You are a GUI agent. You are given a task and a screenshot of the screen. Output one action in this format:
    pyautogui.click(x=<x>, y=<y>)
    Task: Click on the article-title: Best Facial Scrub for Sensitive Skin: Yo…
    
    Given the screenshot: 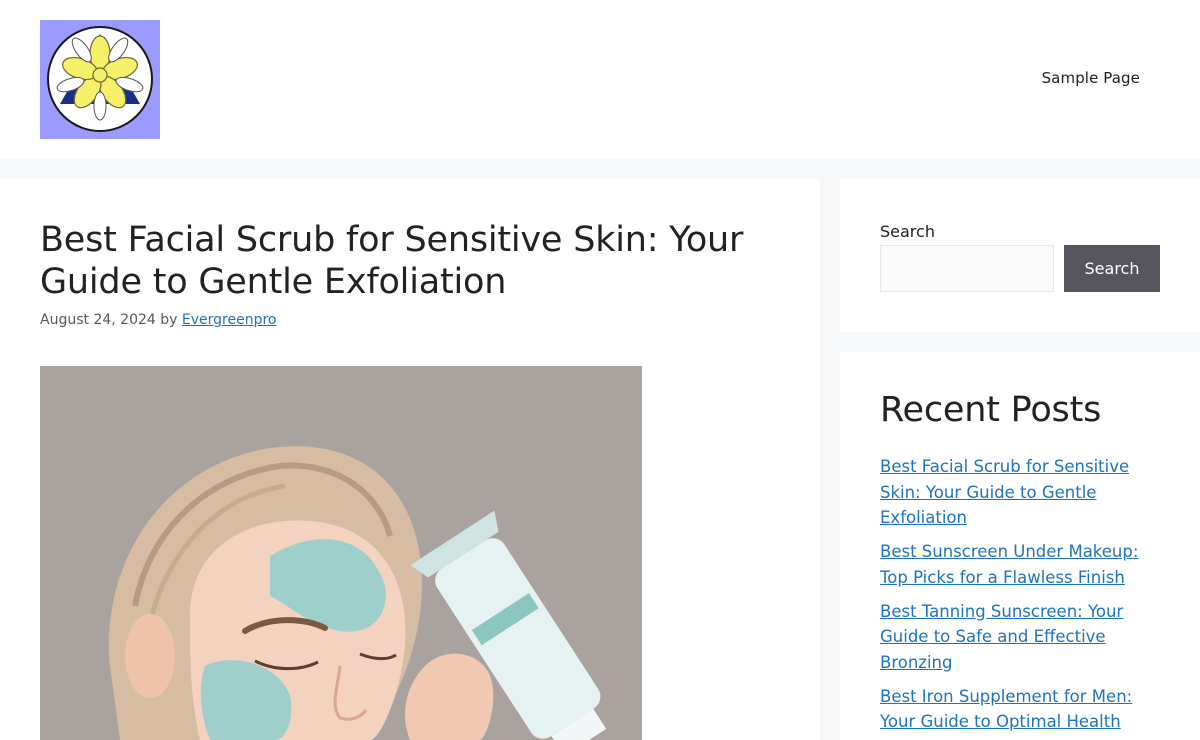 What is the action you would take?
    pyautogui.click(x=392, y=261)
    